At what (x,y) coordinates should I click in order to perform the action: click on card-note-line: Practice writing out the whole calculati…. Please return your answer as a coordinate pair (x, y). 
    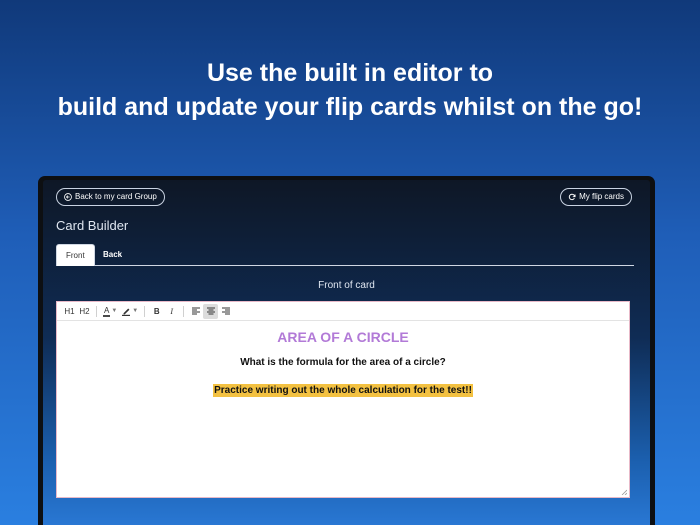
    Looking at the image, I should click on (343, 389).